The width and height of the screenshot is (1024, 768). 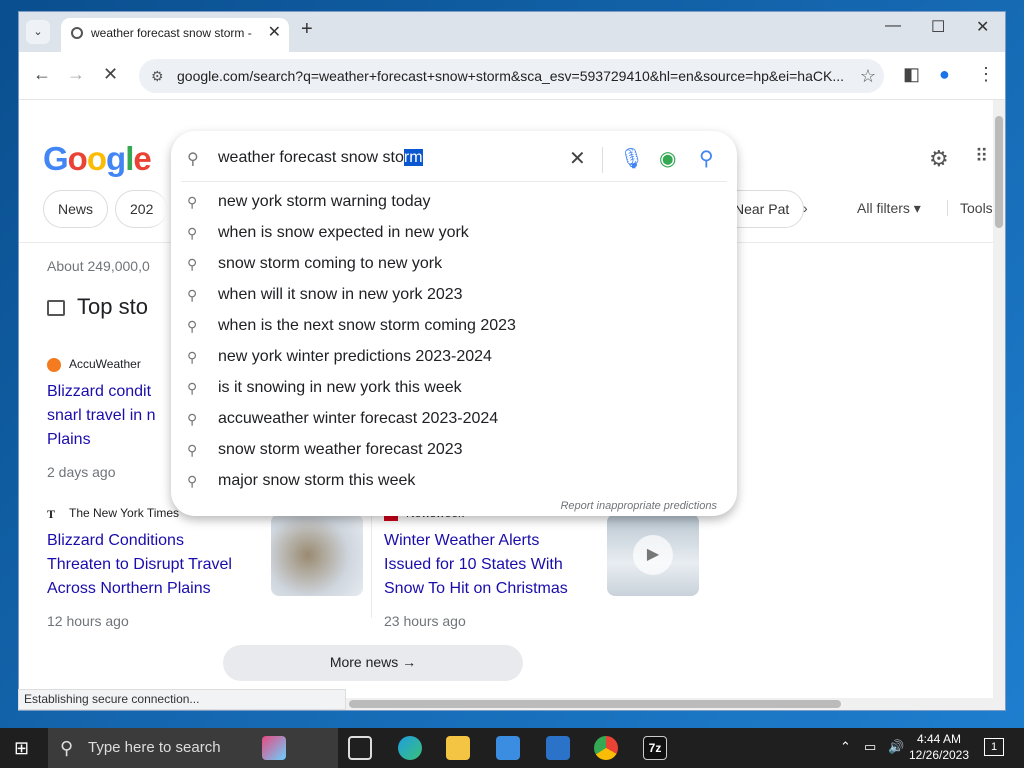 What do you see at coordinates (911, 74) in the screenshot?
I see `side-panel-icon: ◧` at bounding box center [911, 74].